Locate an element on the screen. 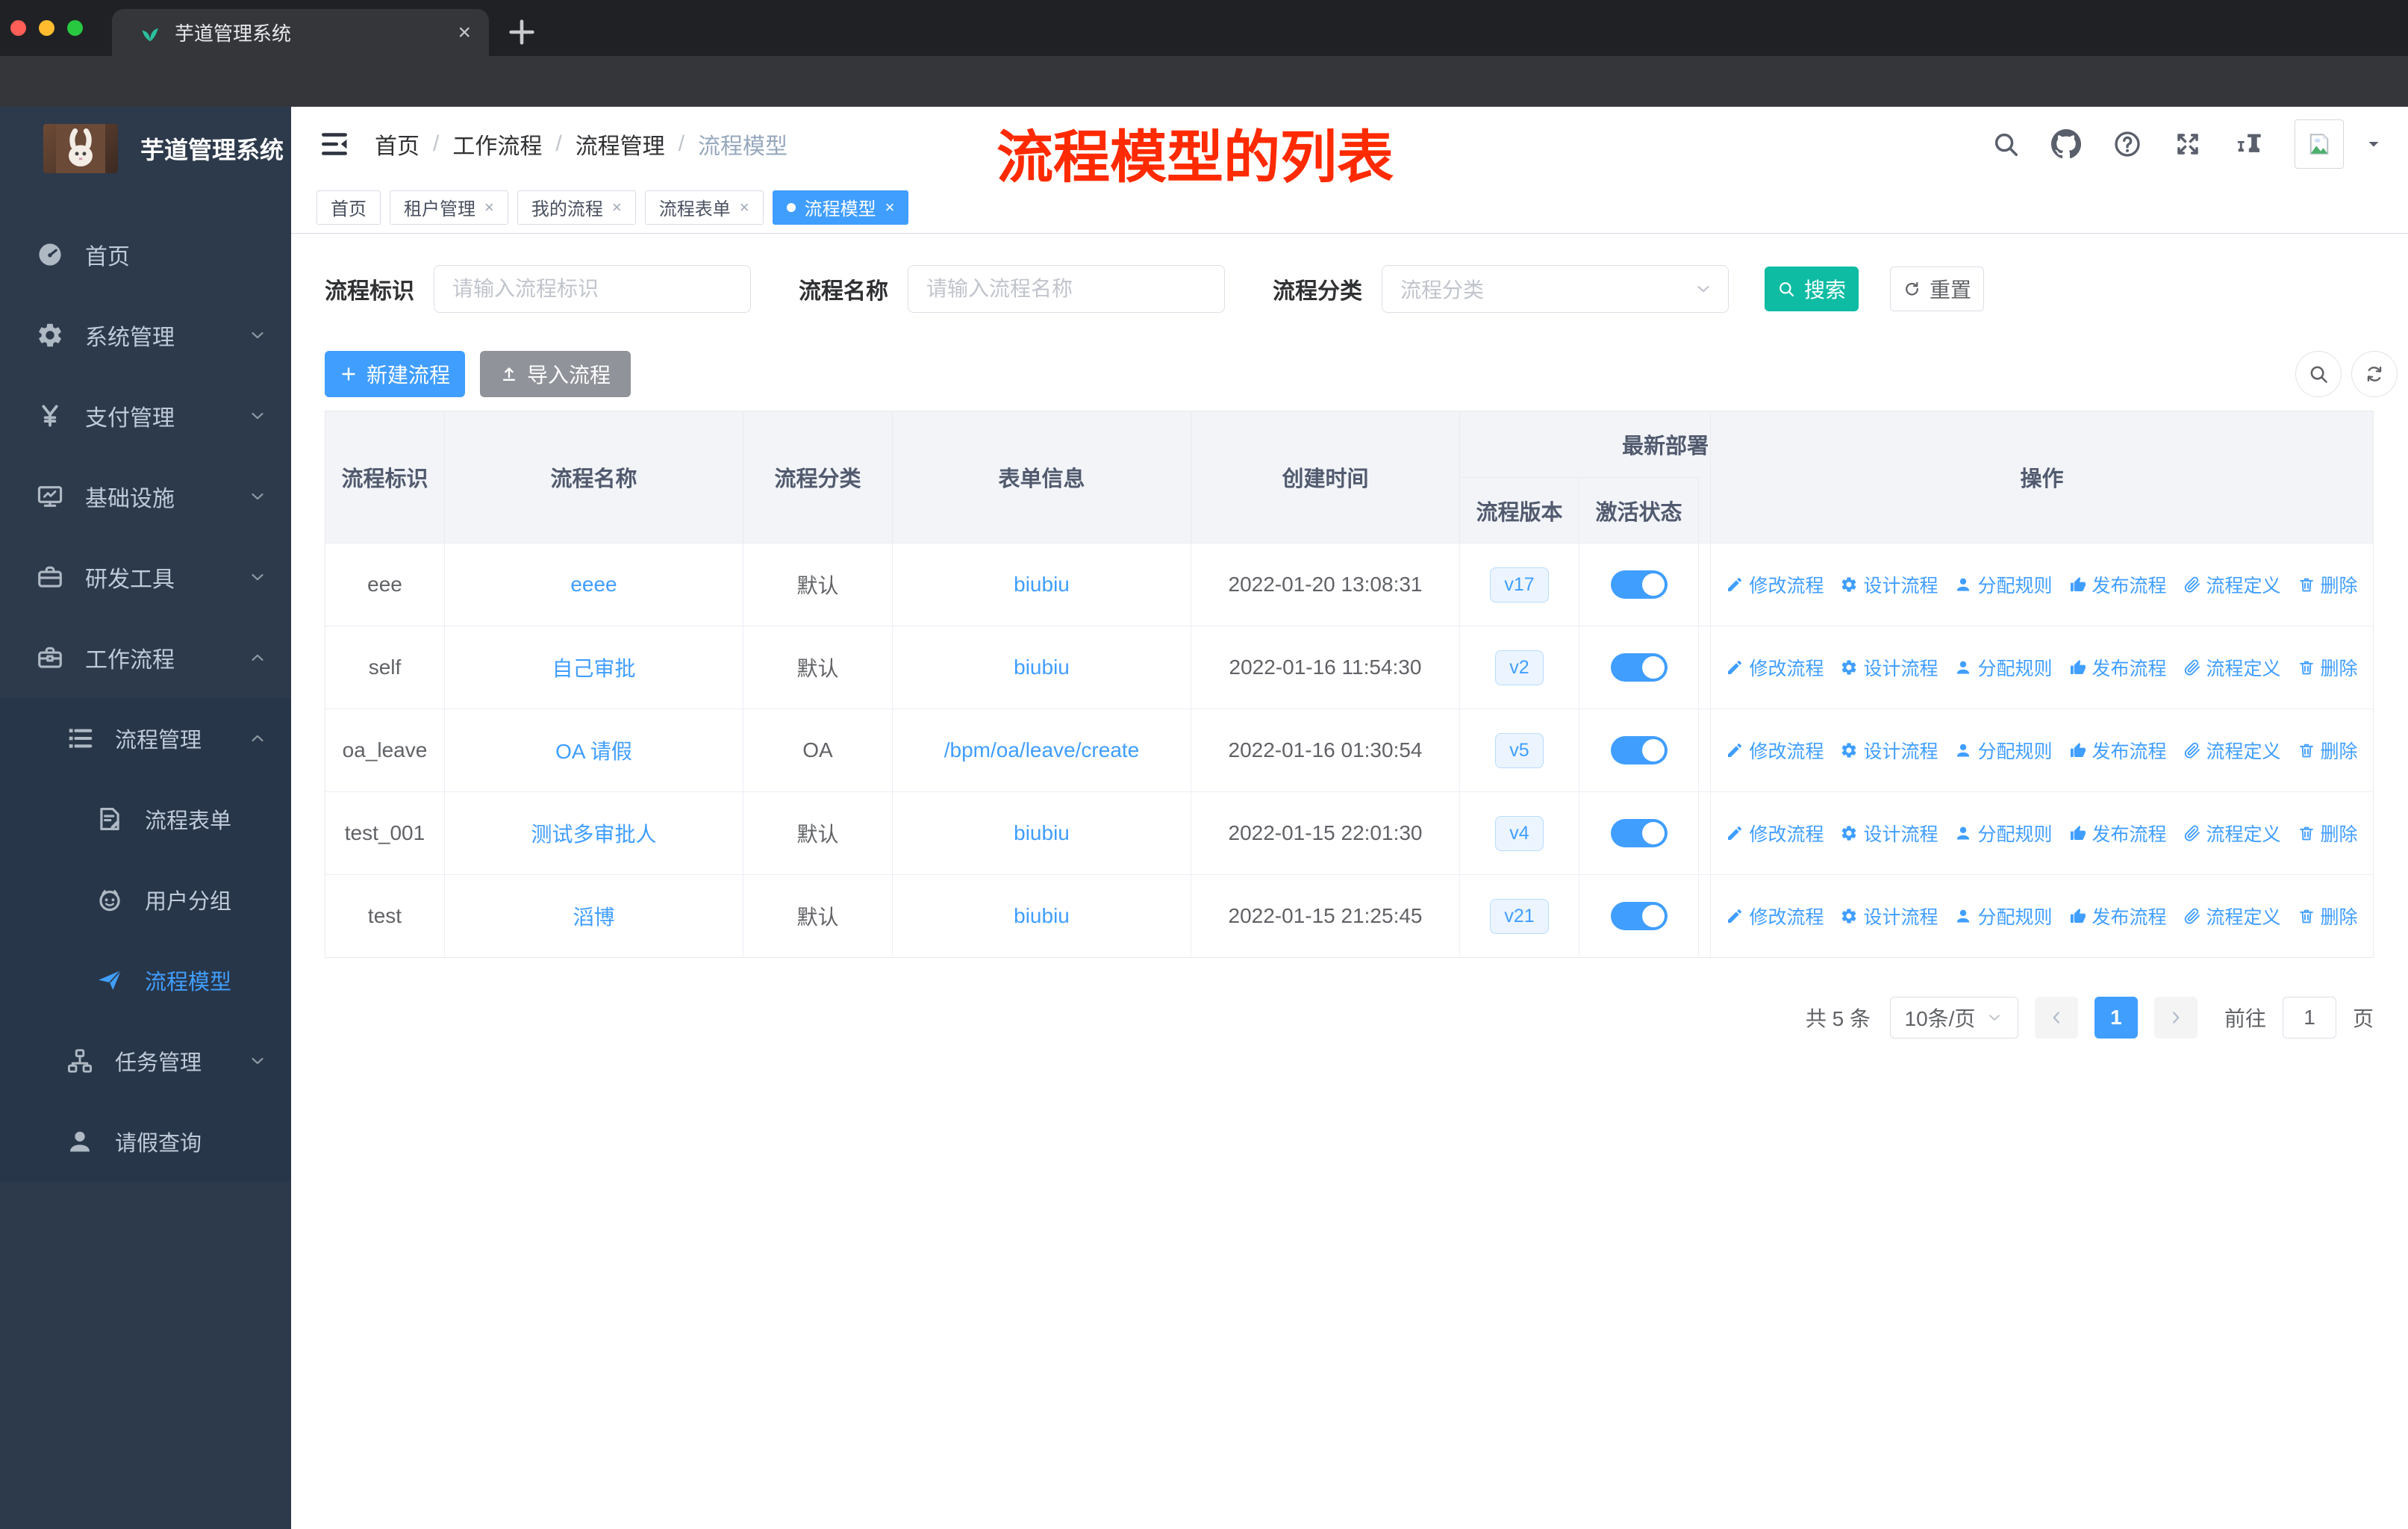 This screenshot has height=1529, width=2408. font-size-icon is located at coordinates (2248, 144).